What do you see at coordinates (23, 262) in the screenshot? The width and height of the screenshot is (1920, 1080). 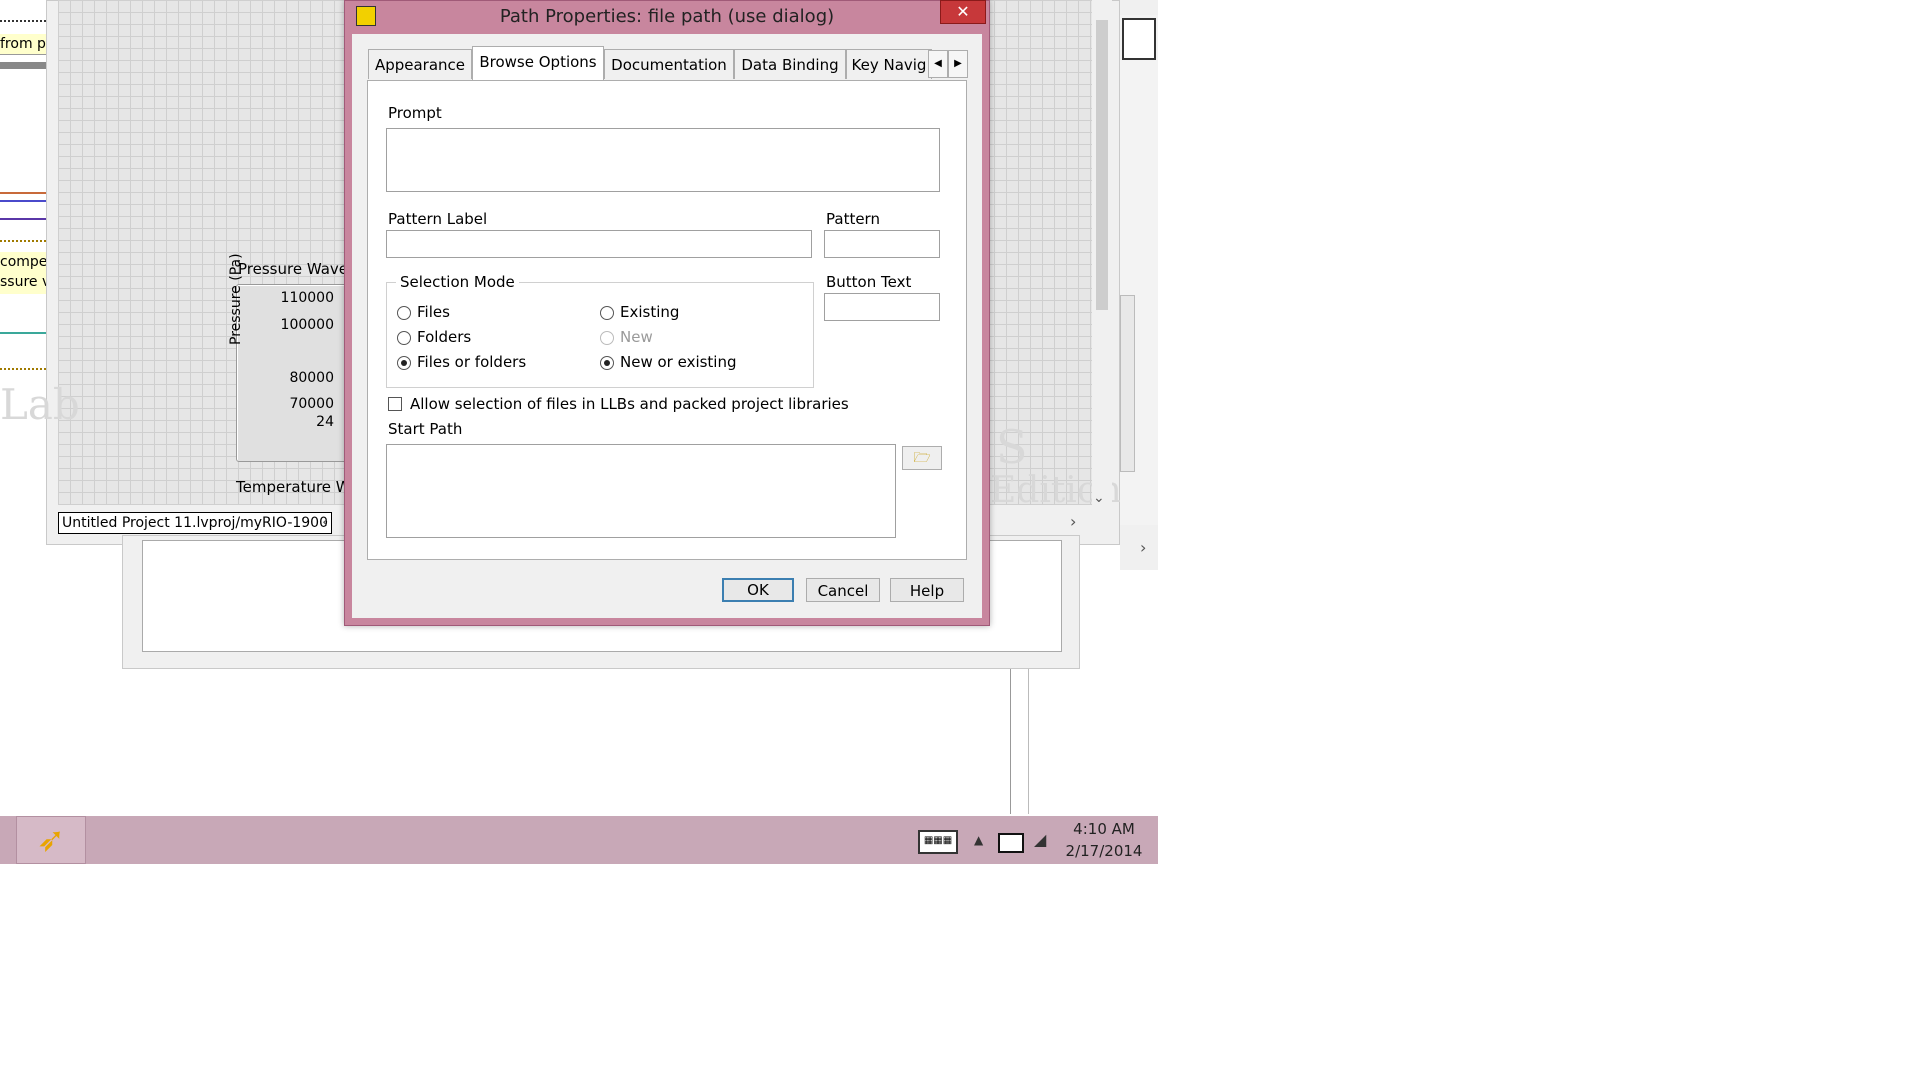 I see `strip-compe-line1: compe` at bounding box center [23, 262].